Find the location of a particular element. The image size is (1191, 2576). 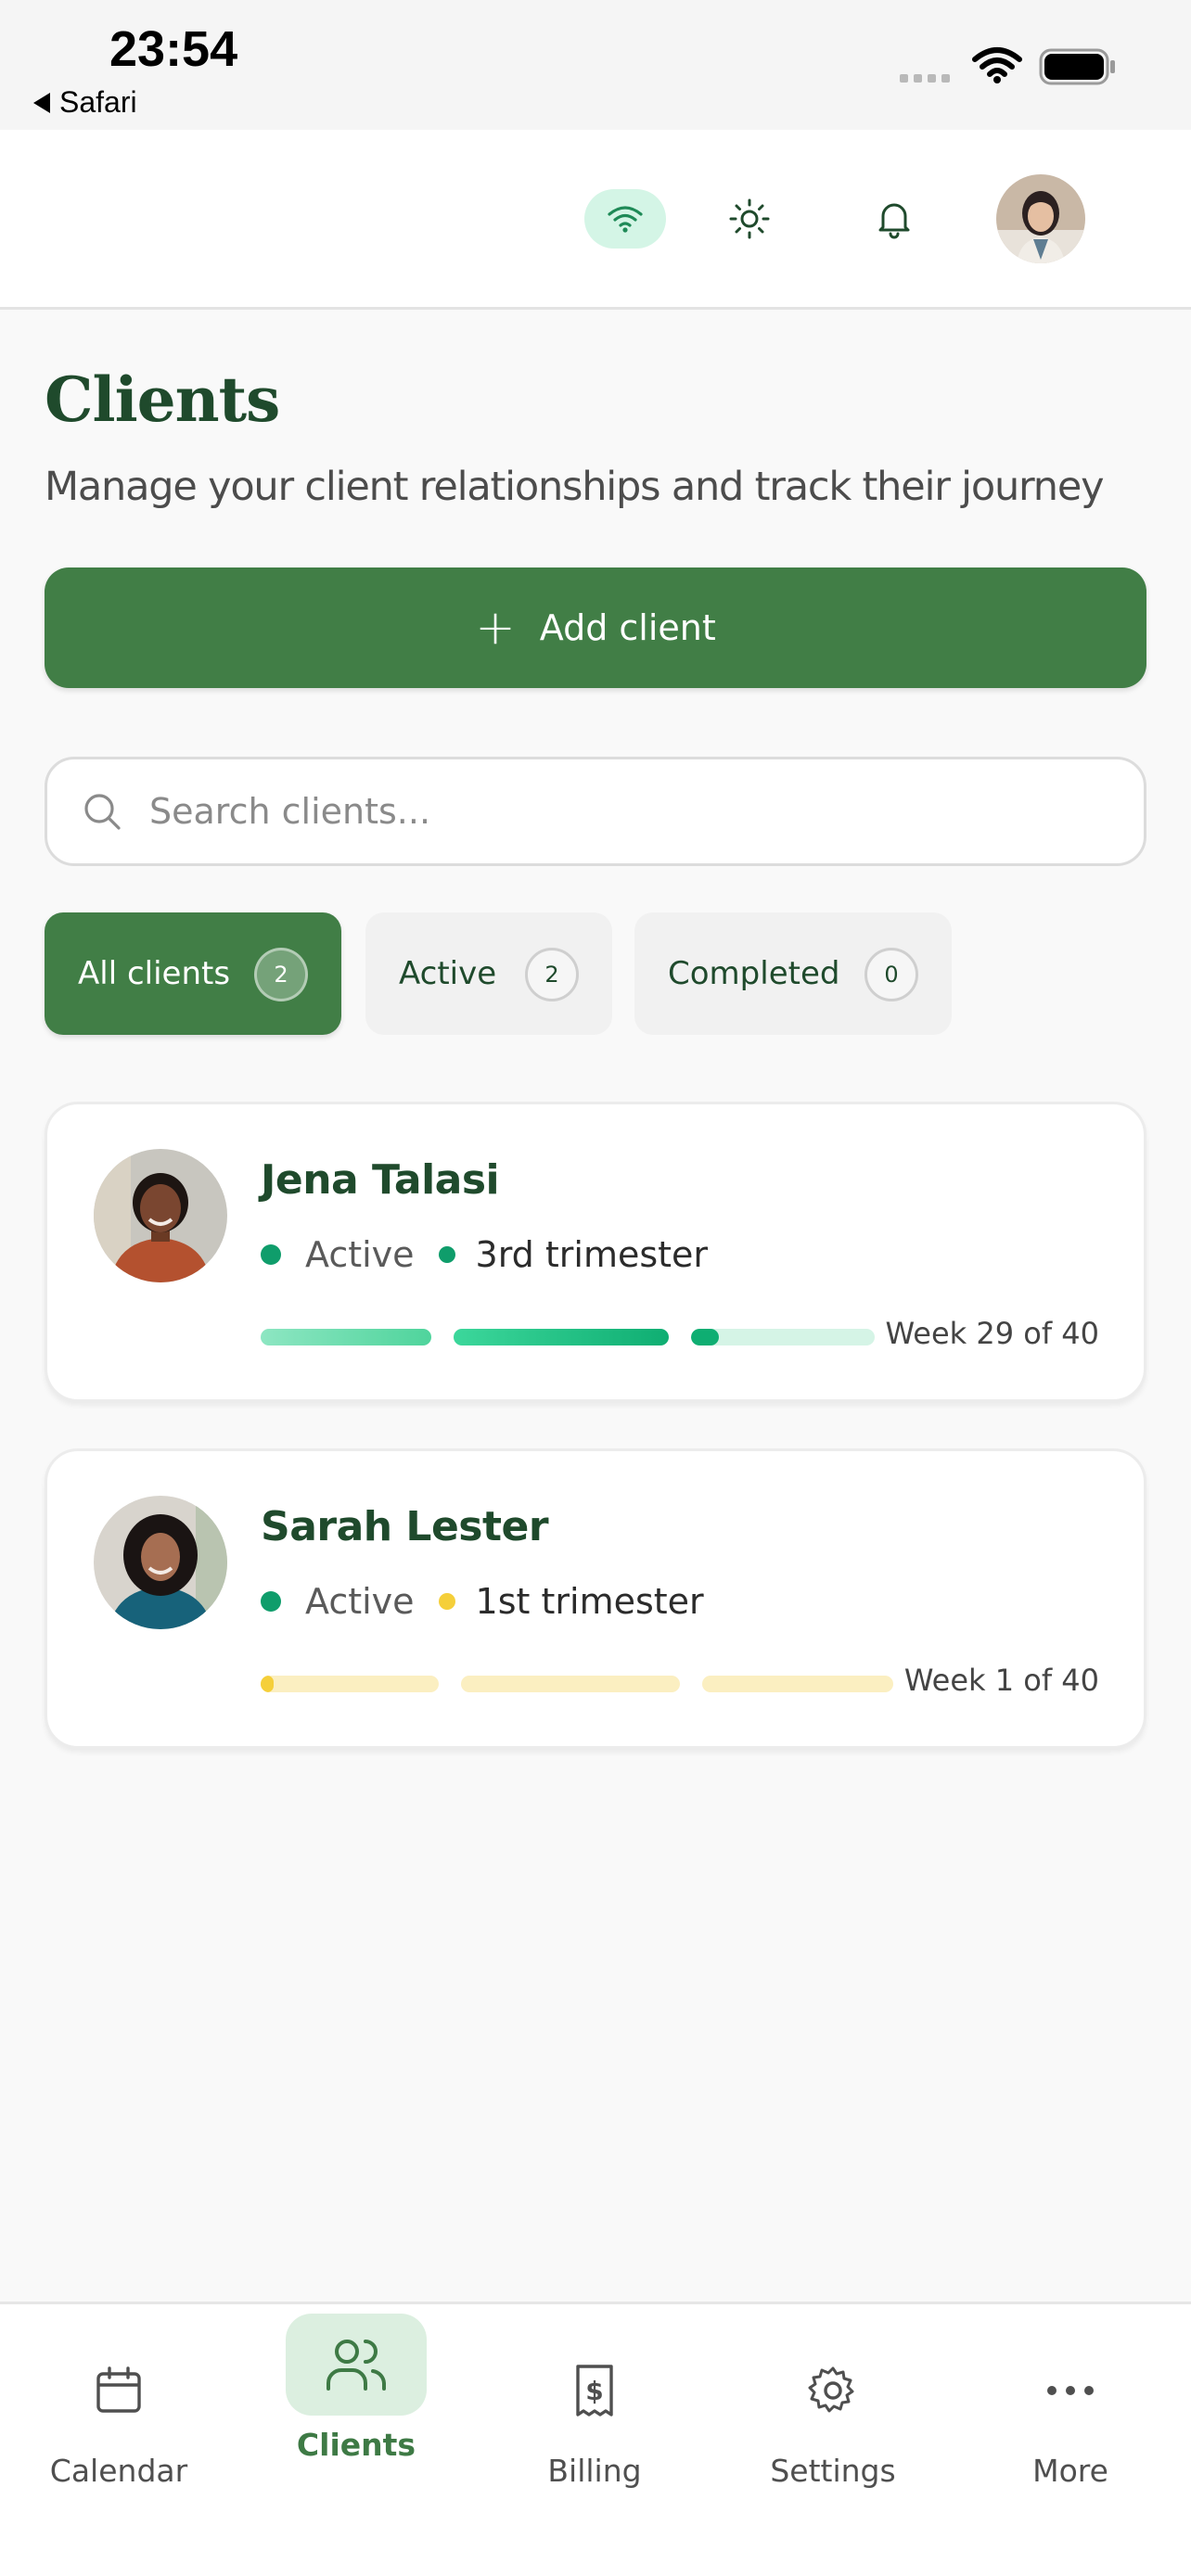

plus-icon: + is located at coordinates (495, 628).